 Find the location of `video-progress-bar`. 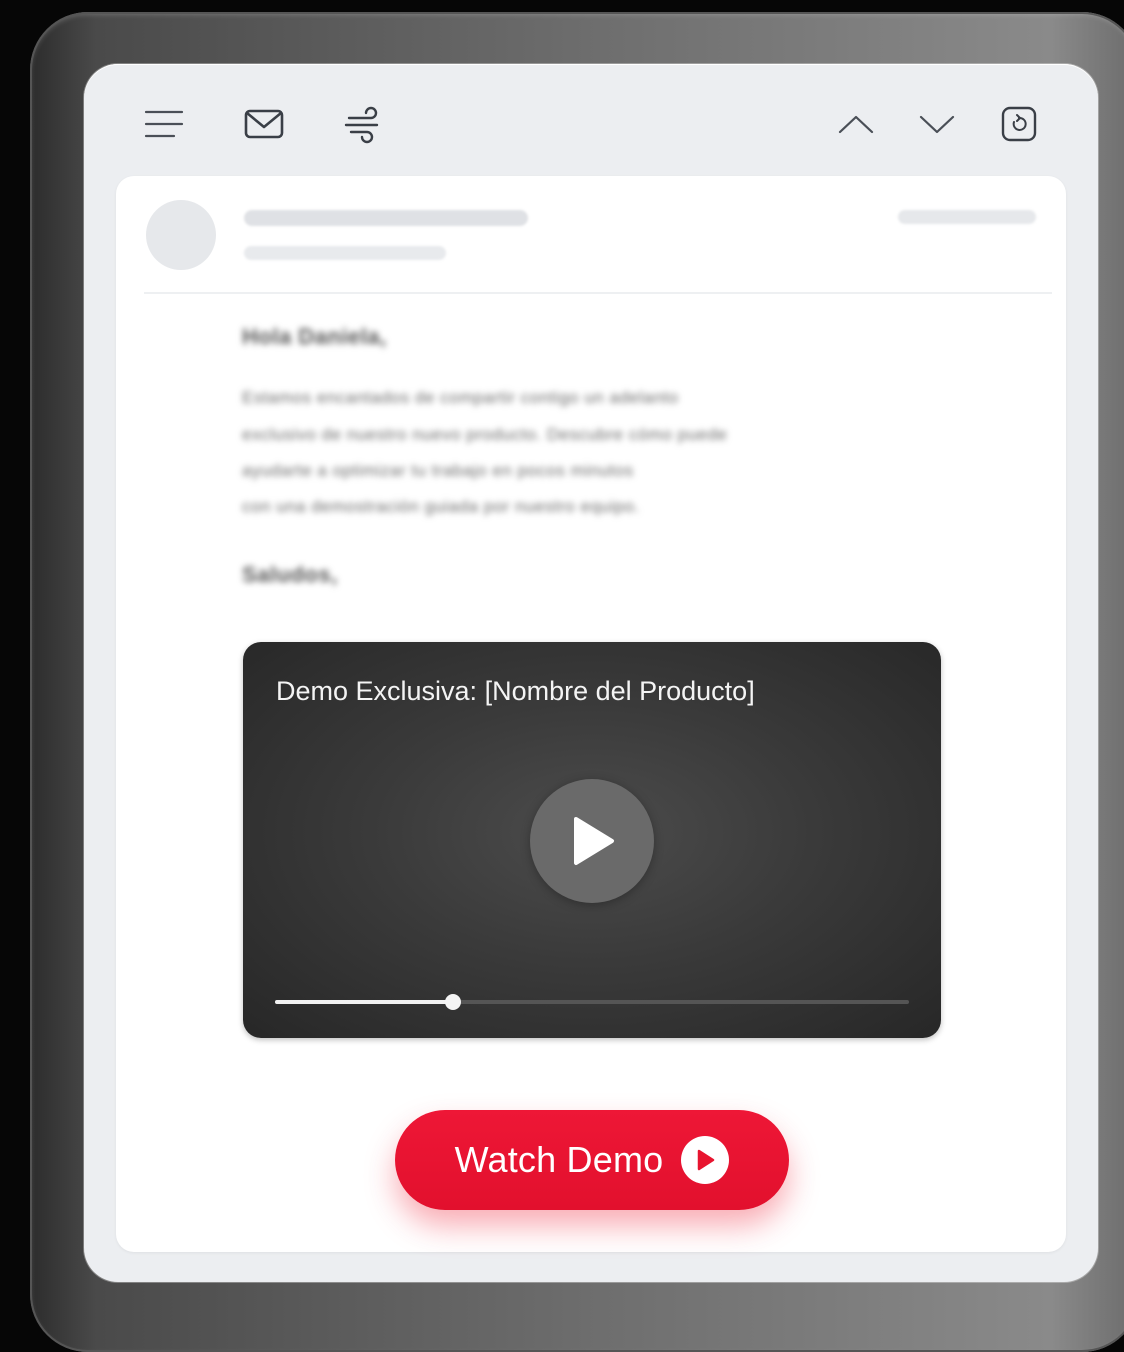

video-progress-bar is located at coordinates (592, 1002).